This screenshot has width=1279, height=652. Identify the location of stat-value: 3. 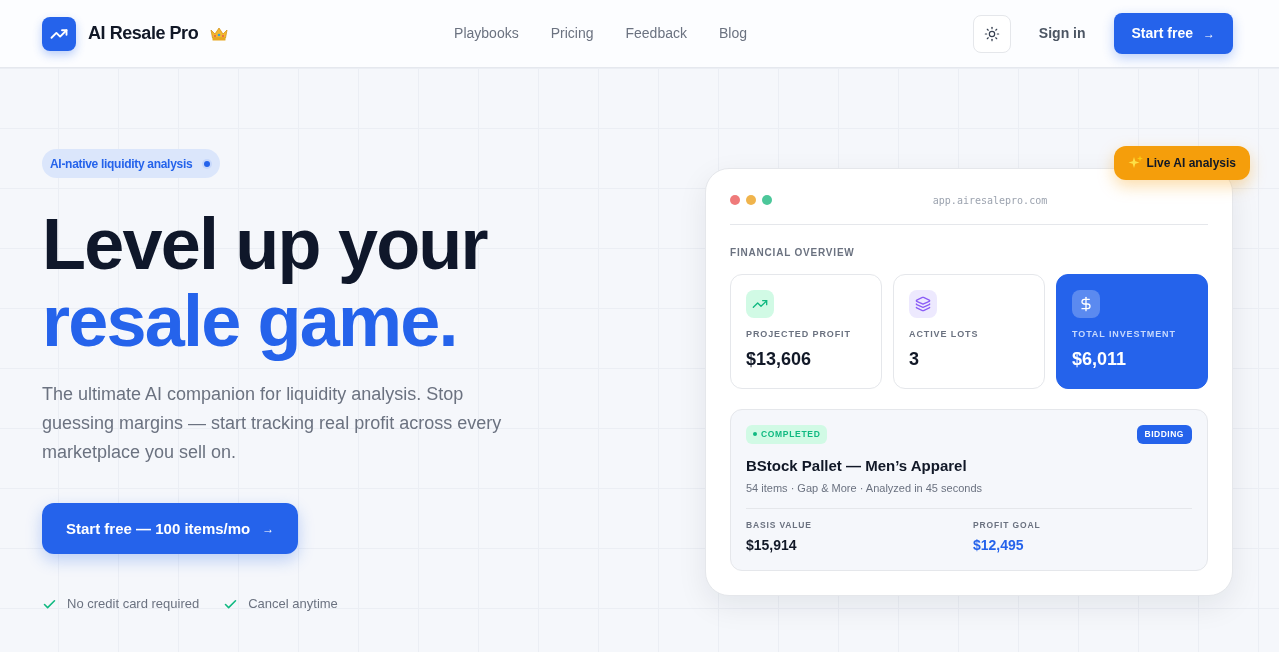
(914, 359).